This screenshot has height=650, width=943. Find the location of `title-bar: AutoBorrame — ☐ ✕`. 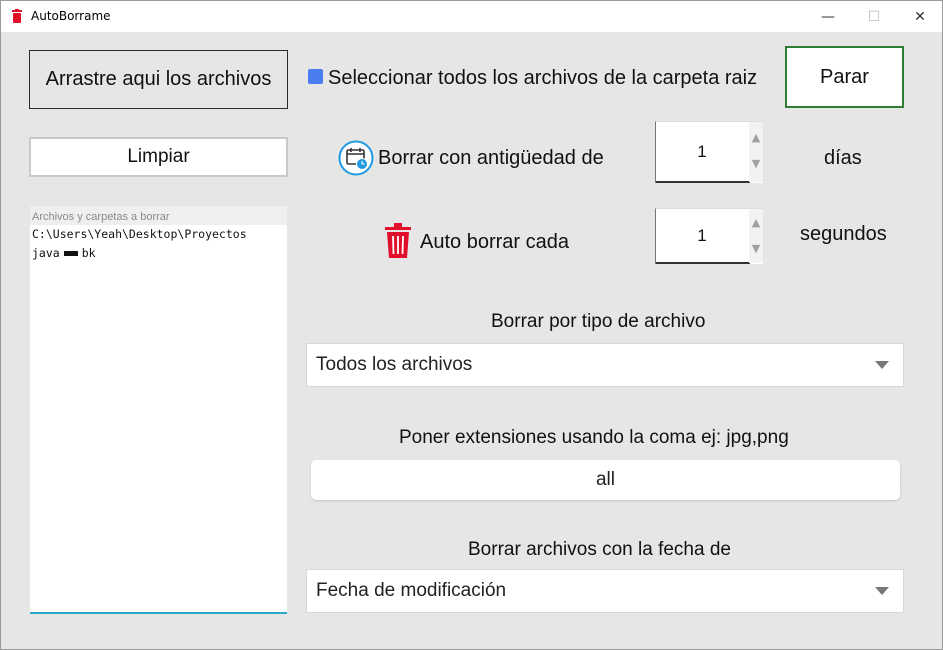

title-bar: AutoBorrame — ☐ ✕ is located at coordinates (471, 16).